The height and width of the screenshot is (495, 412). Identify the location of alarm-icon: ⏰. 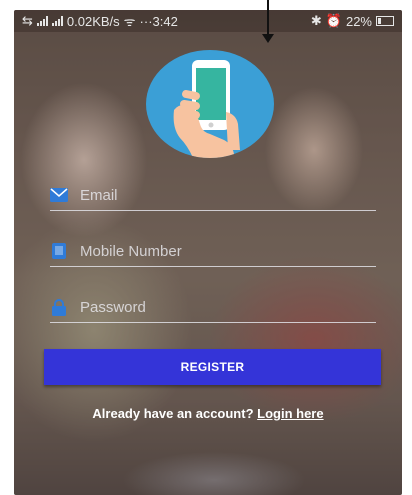
(333, 20).